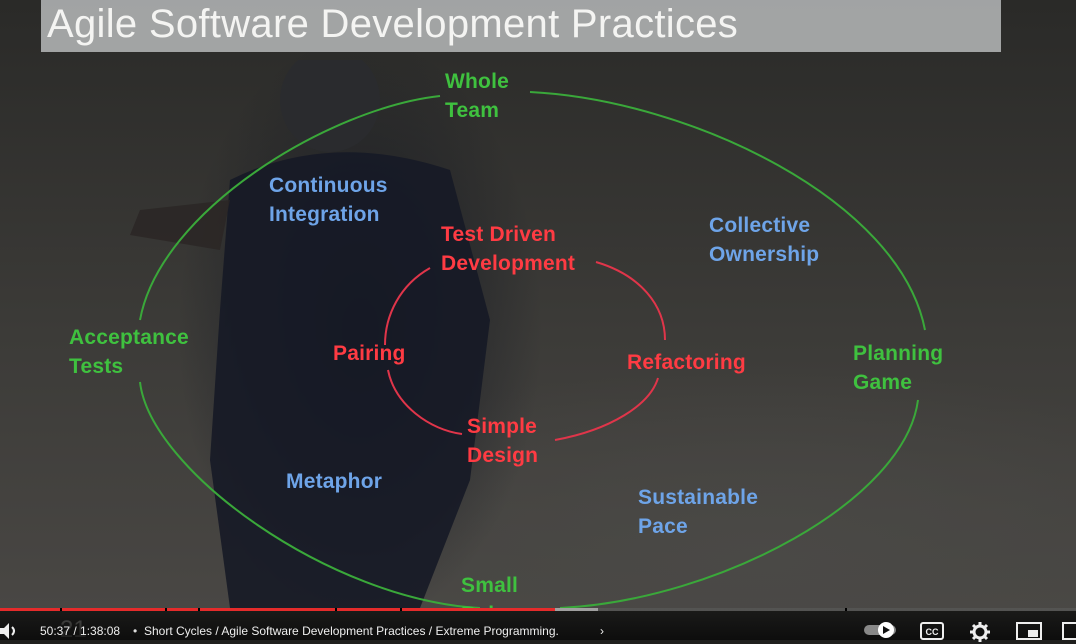 The height and width of the screenshot is (644, 1076). I want to click on continuous-integration-label: Continuous Integration, so click(328, 200).